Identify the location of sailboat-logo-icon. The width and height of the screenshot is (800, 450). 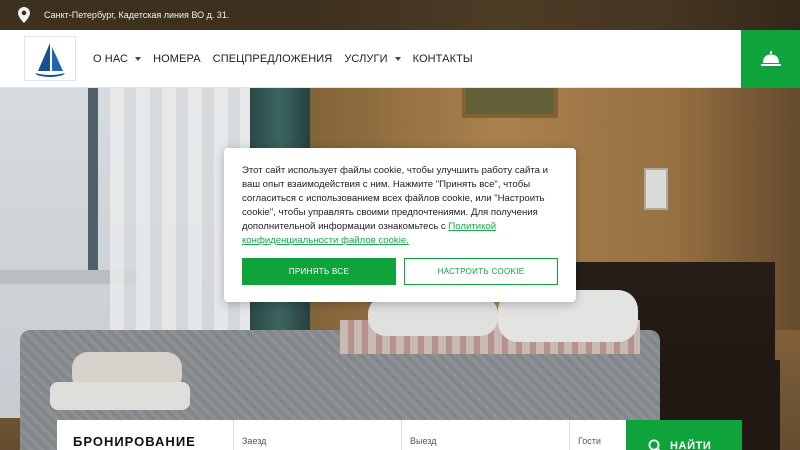
(50, 59).